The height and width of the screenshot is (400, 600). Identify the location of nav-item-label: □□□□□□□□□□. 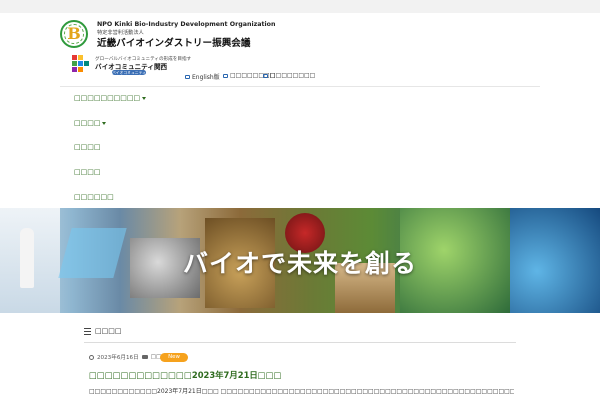
(107, 98).